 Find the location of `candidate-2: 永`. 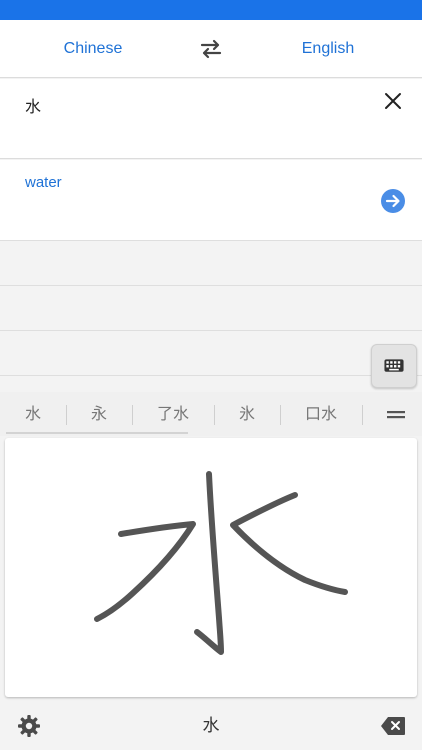

candidate-2: 永 is located at coordinates (99, 414).